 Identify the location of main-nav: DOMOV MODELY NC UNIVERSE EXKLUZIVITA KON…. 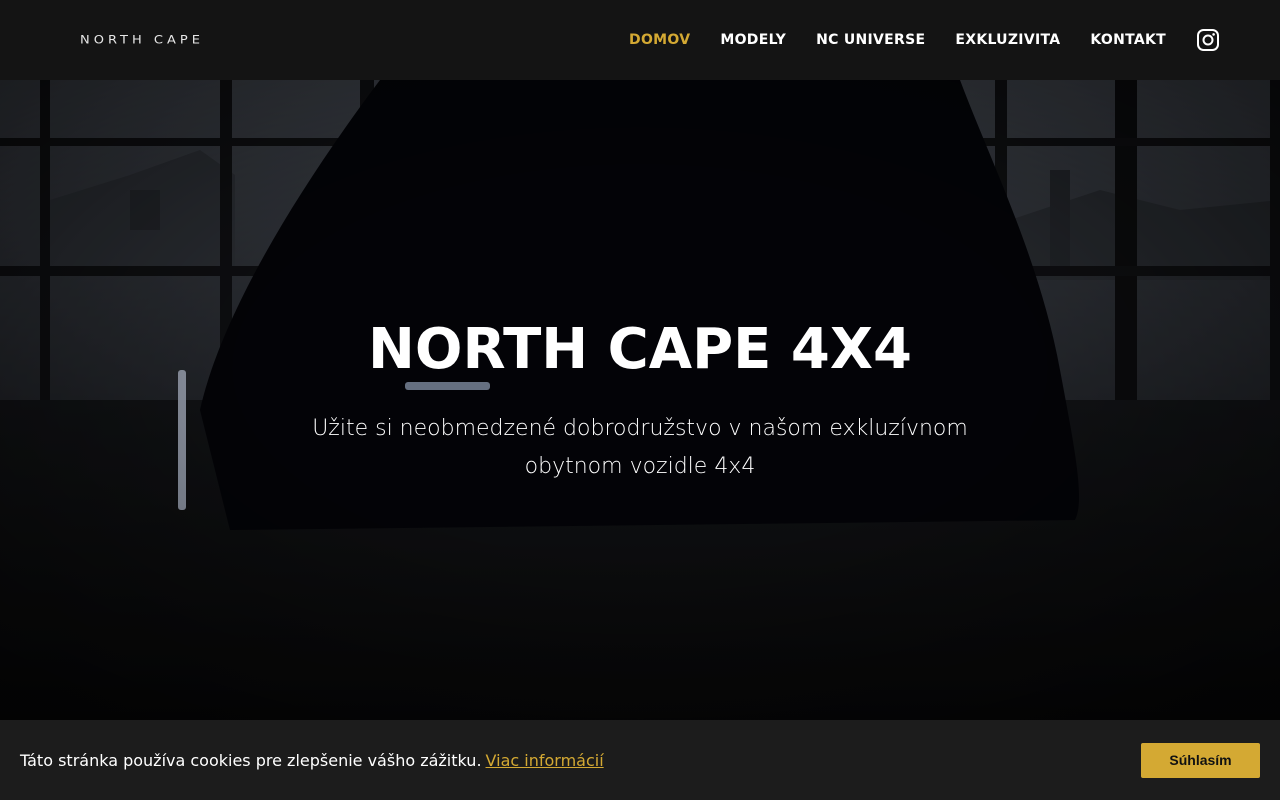
(909, 40).